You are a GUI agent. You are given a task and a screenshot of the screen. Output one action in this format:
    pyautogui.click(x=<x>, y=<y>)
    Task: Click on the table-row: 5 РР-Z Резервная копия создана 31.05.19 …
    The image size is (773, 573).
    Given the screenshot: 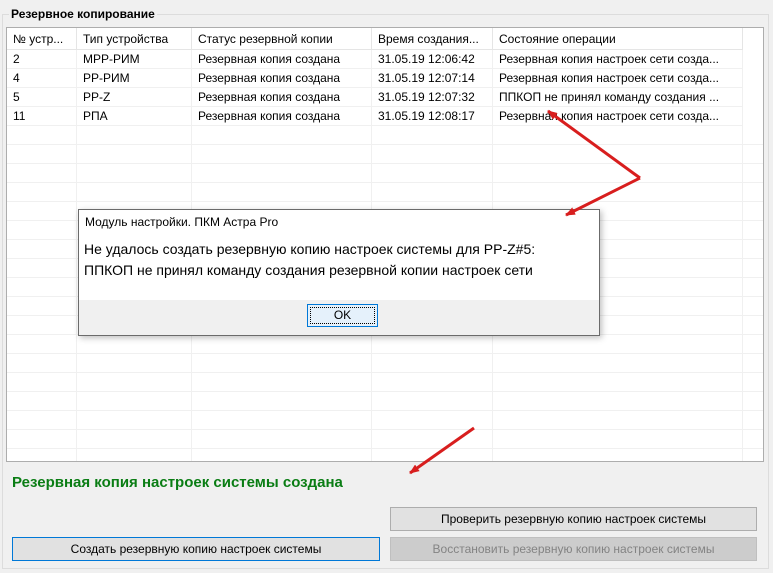 What is the action you would take?
    pyautogui.click(x=385, y=97)
    